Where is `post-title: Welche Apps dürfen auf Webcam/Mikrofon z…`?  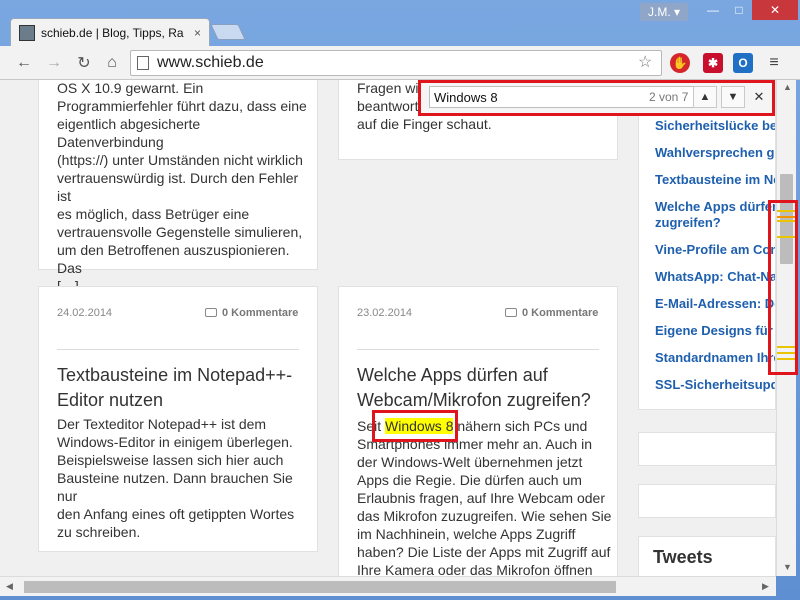 post-title: Welche Apps dürfen auf Webcam/Mikrofon z… is located at coordinates (482, 388).